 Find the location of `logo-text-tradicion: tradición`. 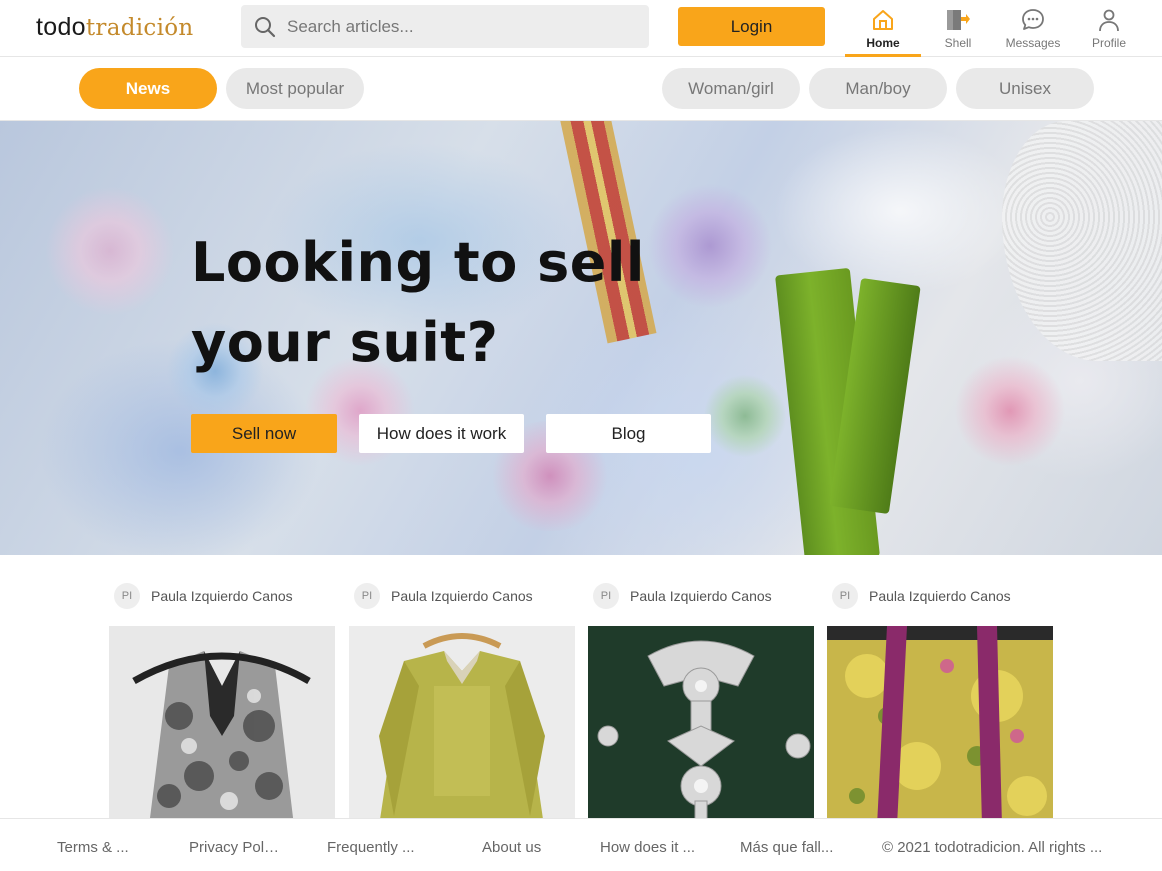

logo-text-tradicion: tradición is located at coordinates (139, 28).